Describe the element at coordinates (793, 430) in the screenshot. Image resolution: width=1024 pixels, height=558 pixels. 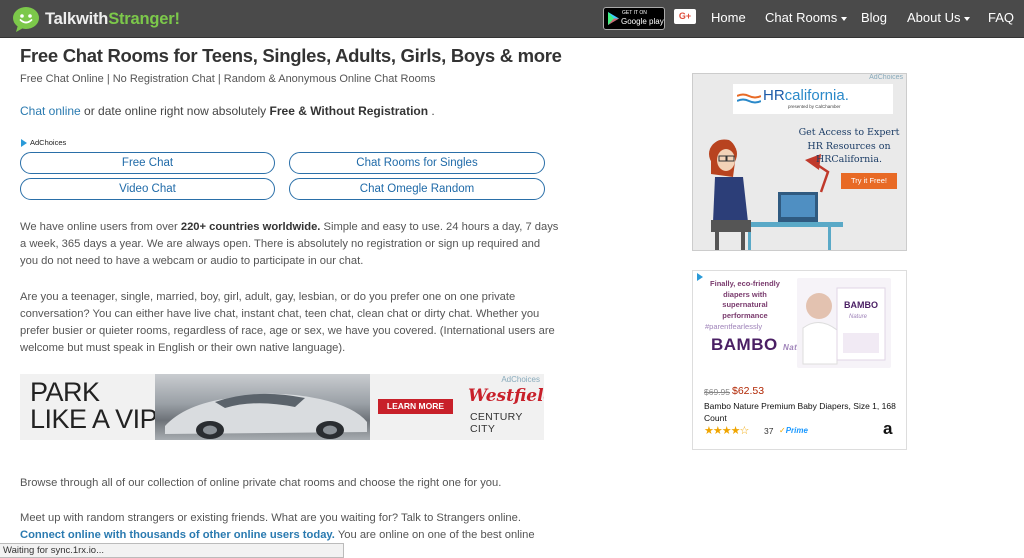
I see `prime-badge: ✓Prime` at that location.